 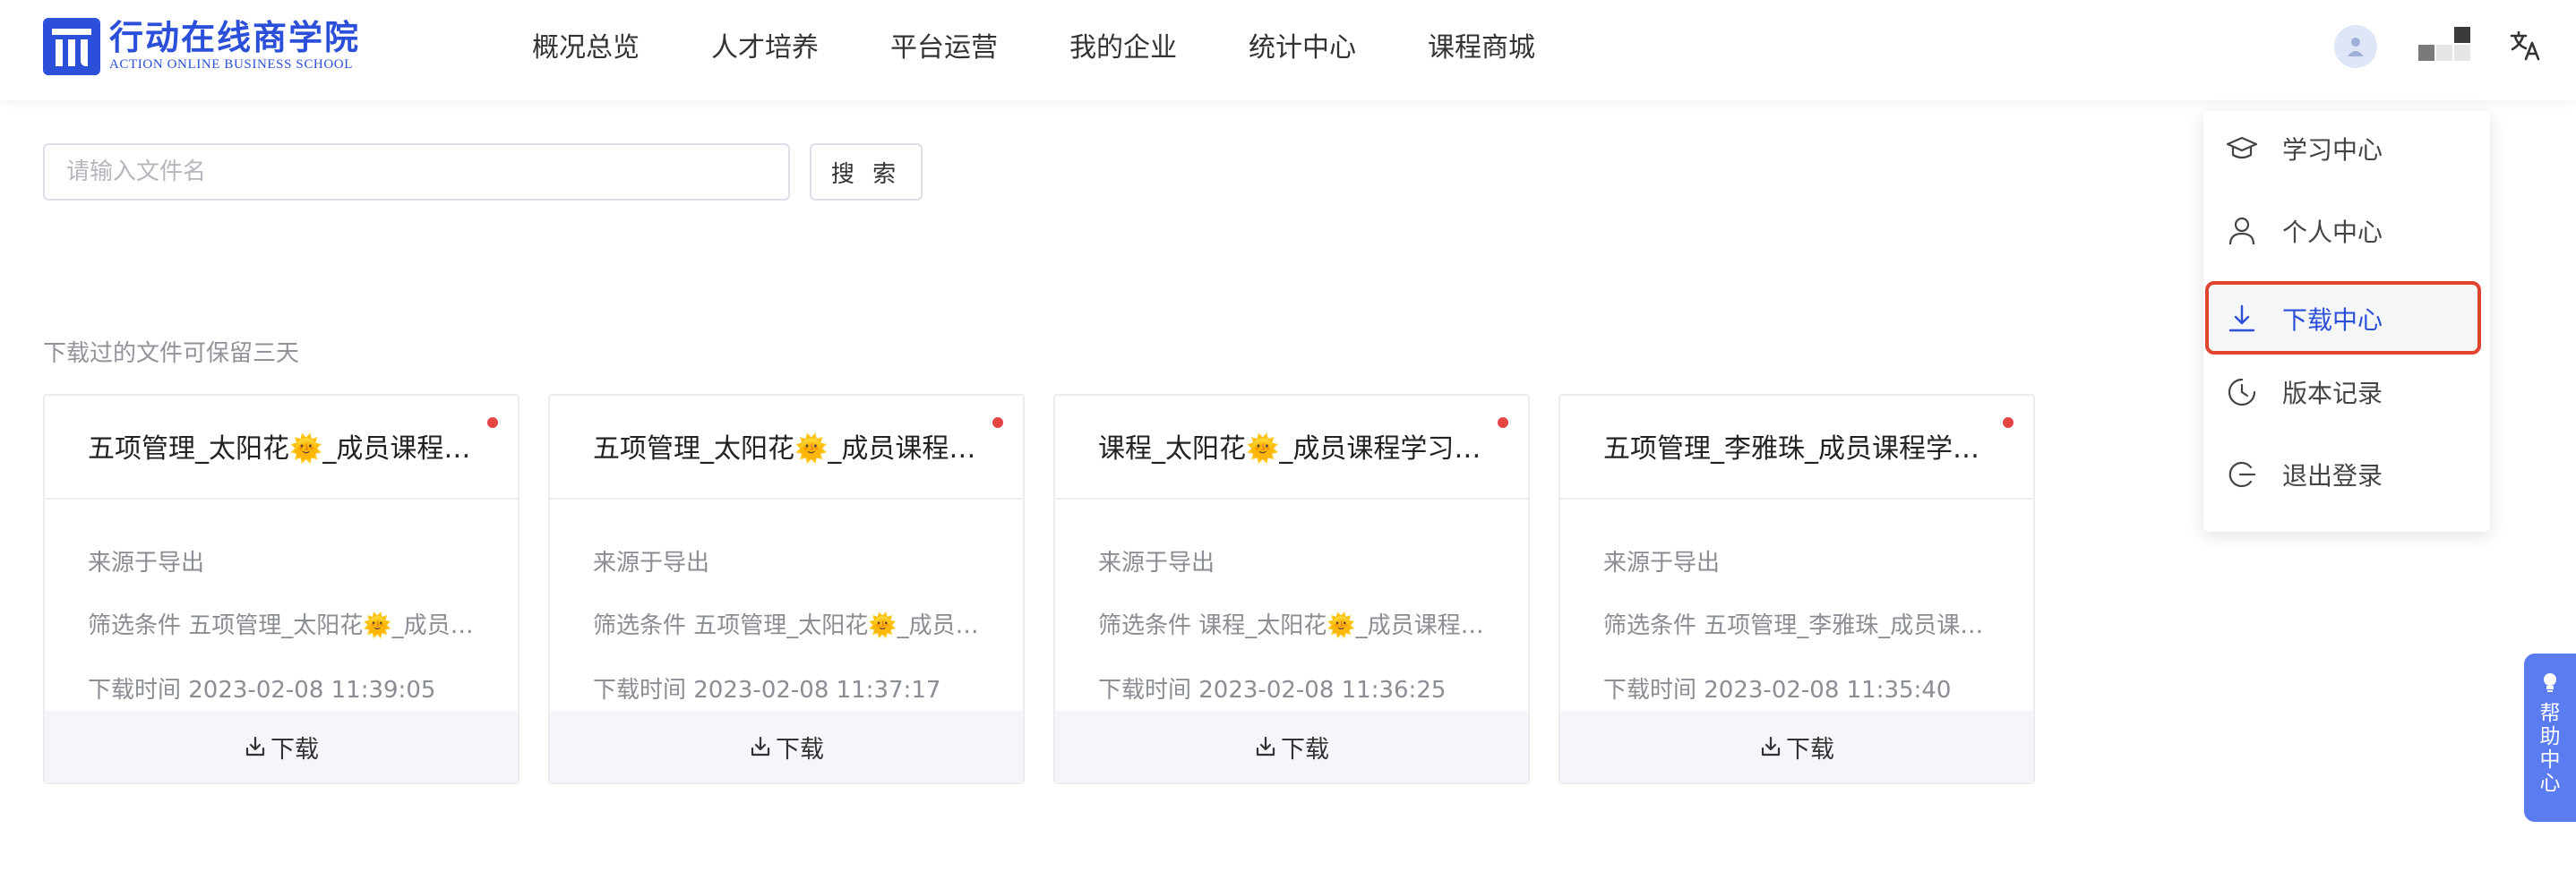 What do you see at coordinates (2550, 682) in the screenshot?
I see `lightbulb-icon` at bounding box center [2550, 682].